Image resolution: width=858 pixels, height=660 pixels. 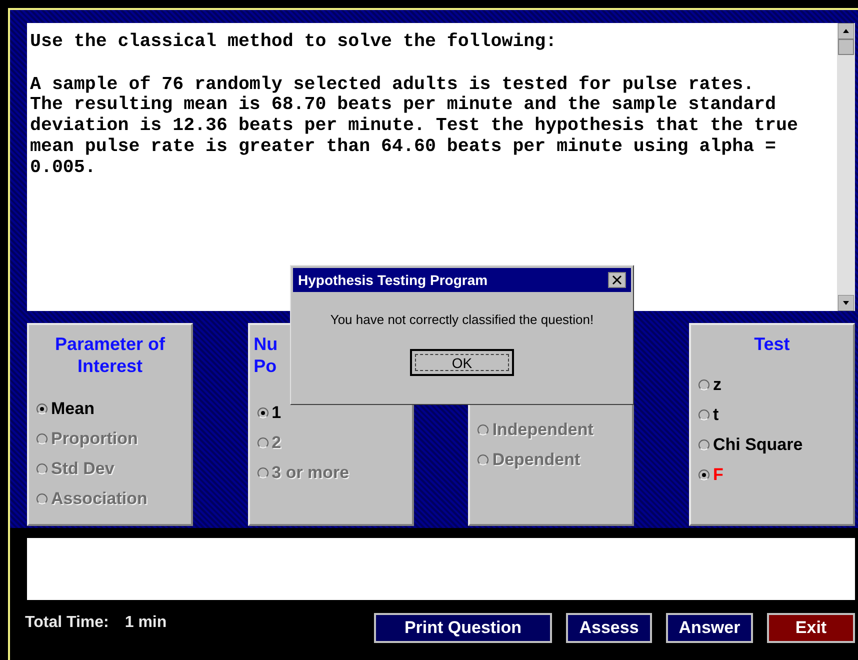 What do you see at coordinates (393, 280) in the screenshot?
I see `dialog-title: Hypothesis Testing Program` at bounding box center [393, 280].